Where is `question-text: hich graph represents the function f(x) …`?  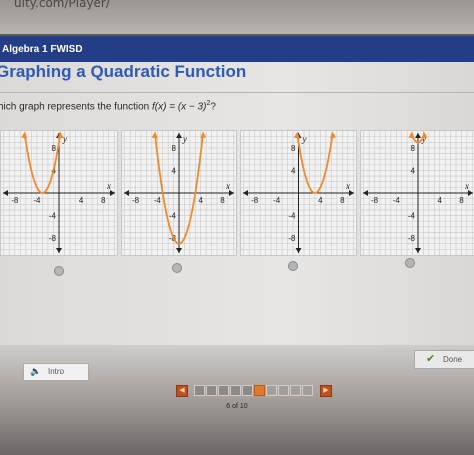 question-text: hich graph represents the function f(x) … is located at coordinates (108, 106).